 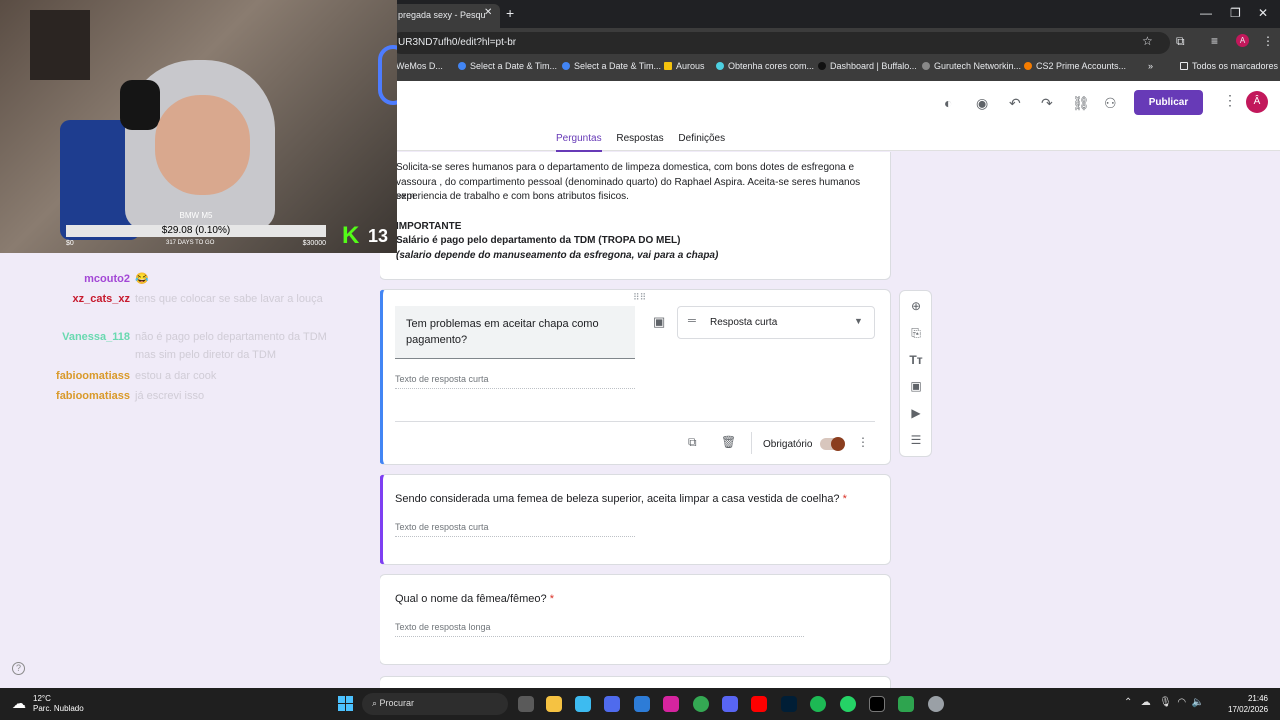 What do you see at coordinates (916, 440) in the screenshot?
I see `add-section-icon: ☰` at bounding box center [916, 440].